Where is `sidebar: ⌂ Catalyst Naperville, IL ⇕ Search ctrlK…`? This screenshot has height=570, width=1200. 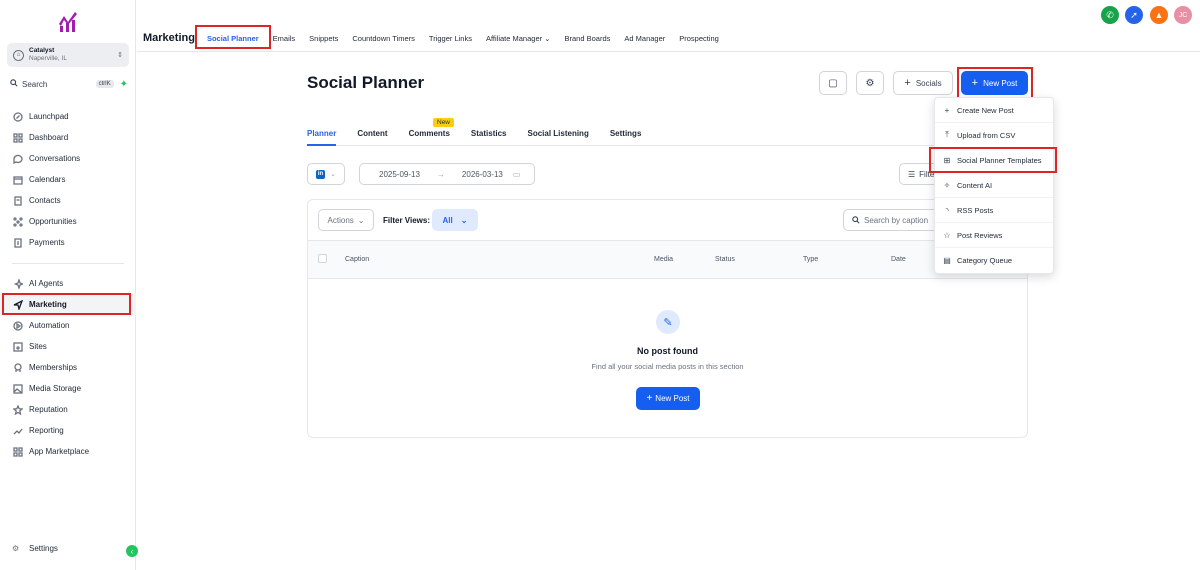
sidebar: ⌂ Catalyst Naperville, IL ⇕ Search ctrlK… is located at coordinates (69, 285).